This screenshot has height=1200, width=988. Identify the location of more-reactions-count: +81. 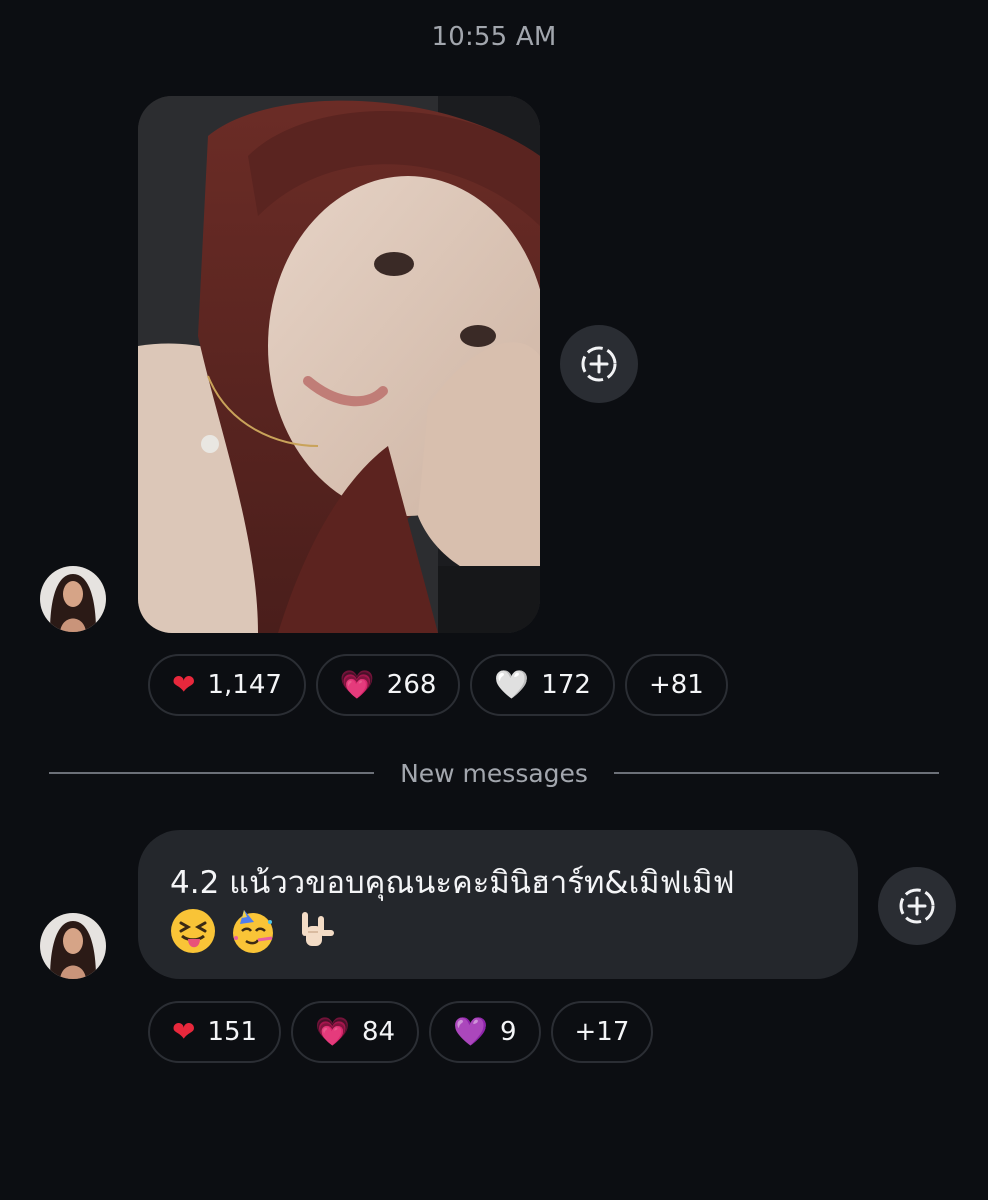
(676, 685).